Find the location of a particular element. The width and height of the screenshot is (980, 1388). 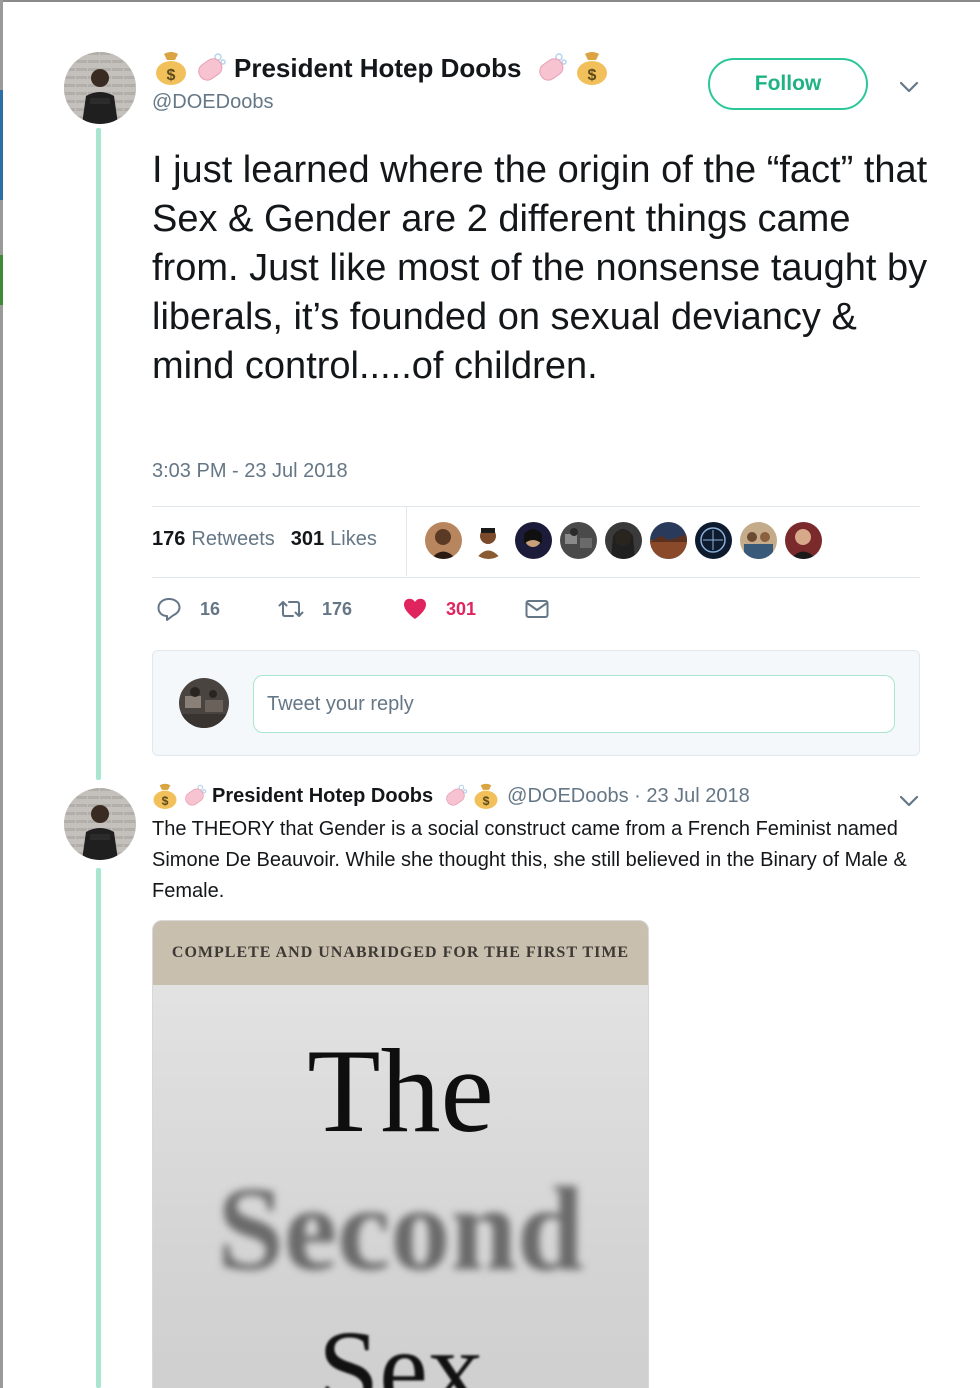

like-action: 301 is located at coordinates (463, 609).